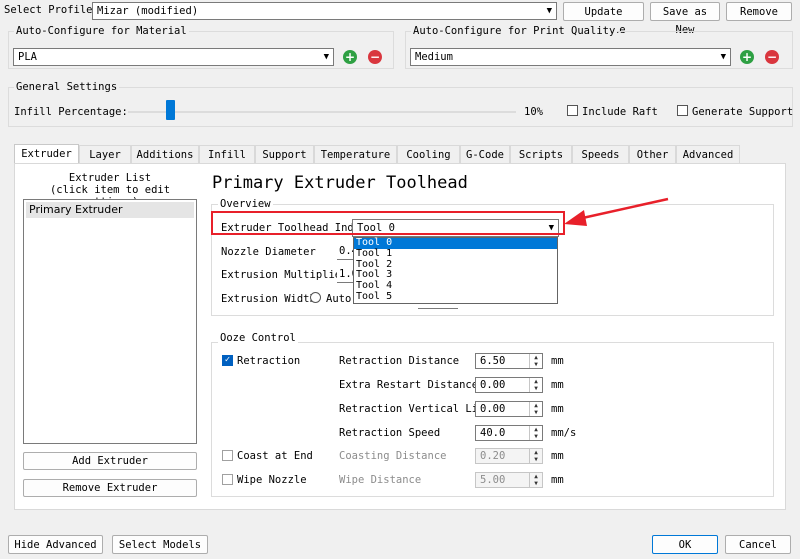  I want to click on width-input-partial, so click(438, 306).